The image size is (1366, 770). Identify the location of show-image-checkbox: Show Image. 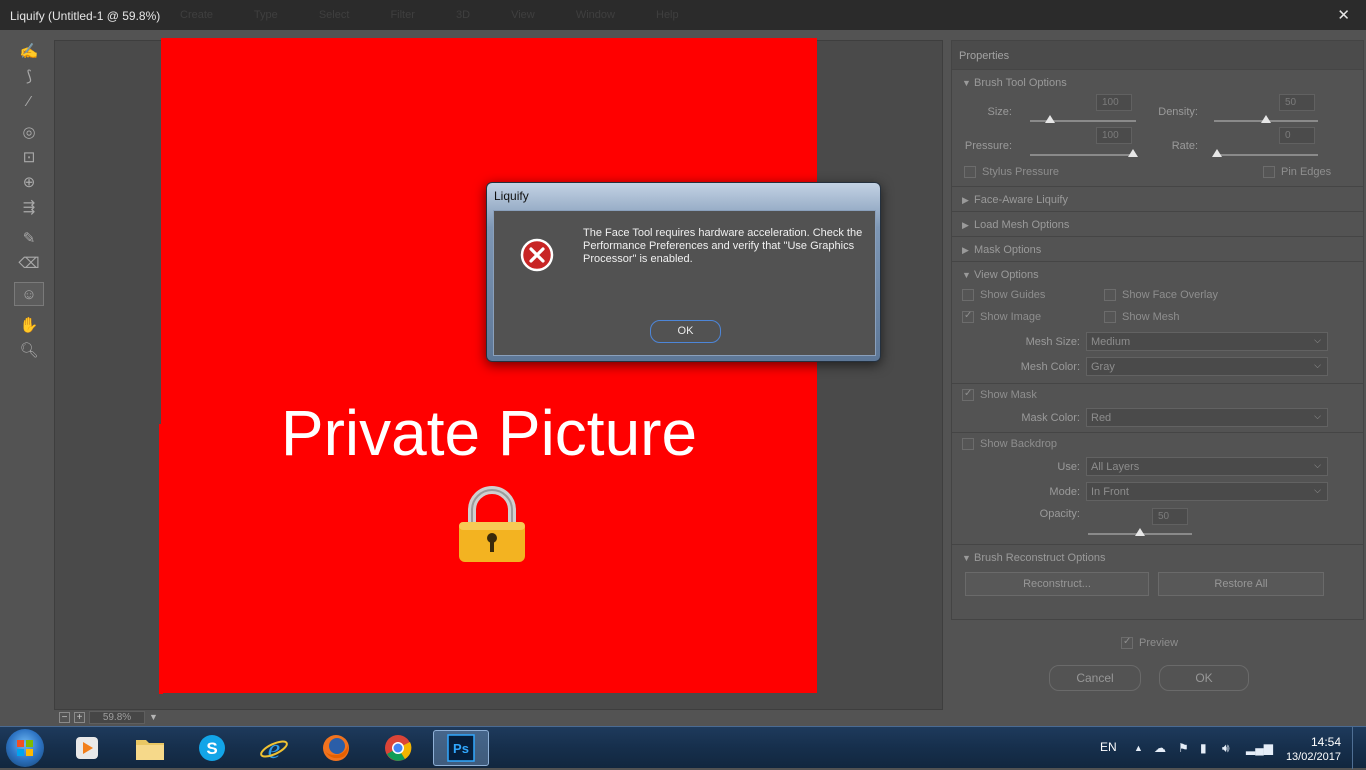
(1001, 316).